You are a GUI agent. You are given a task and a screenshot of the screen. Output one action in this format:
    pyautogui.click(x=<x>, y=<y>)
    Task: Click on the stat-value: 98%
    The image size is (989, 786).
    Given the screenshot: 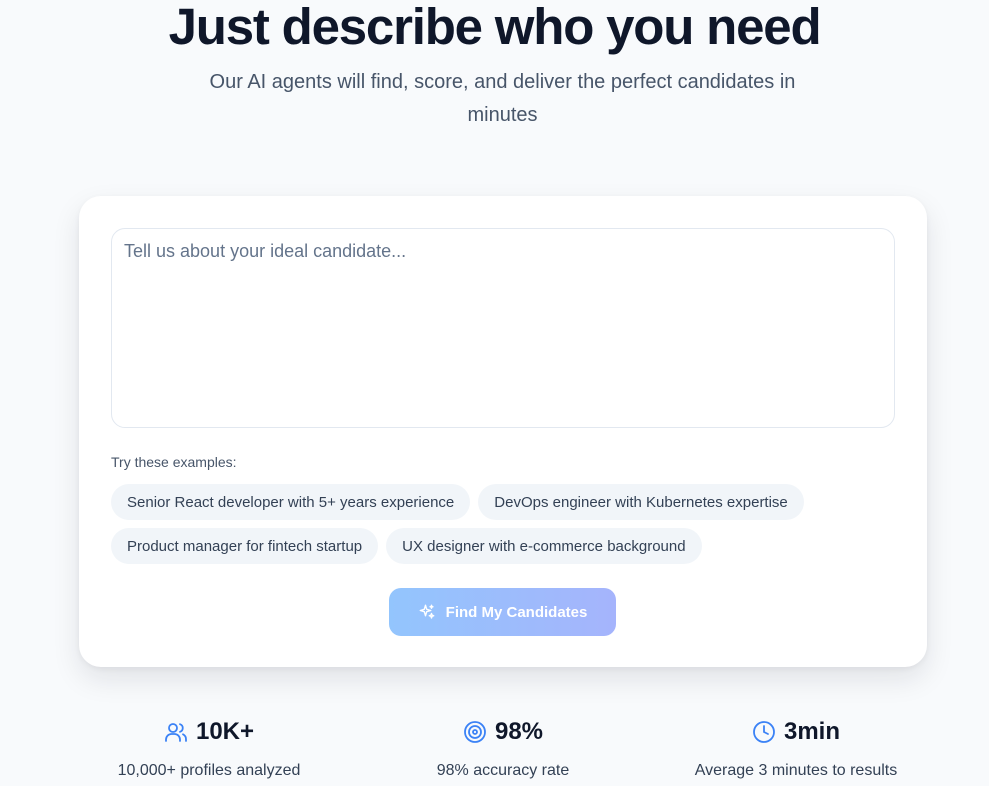 What is the action you would take?
    pyautogui.click(x=519, y=731)
    